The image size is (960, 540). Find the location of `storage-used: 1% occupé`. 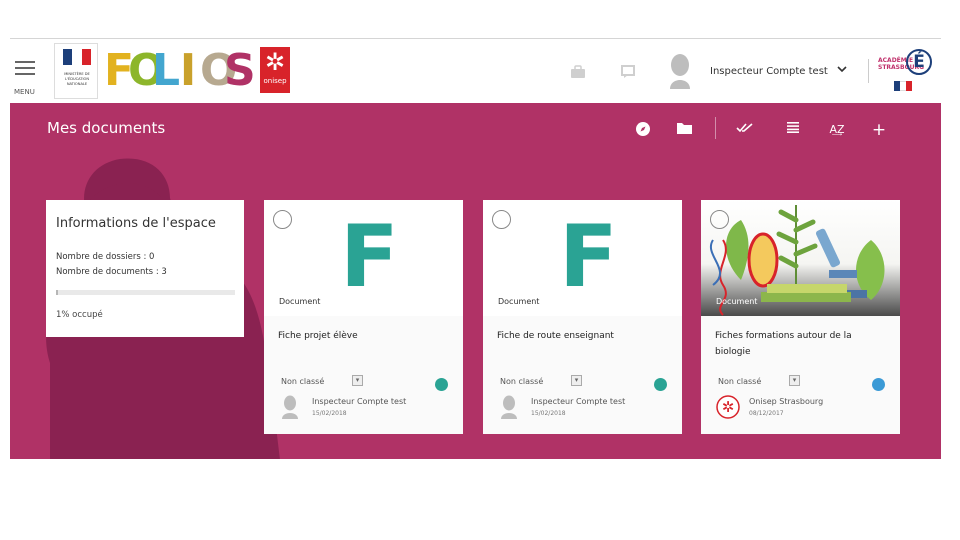

storage-used: 1% occupé is located at coordinates (79, 315).